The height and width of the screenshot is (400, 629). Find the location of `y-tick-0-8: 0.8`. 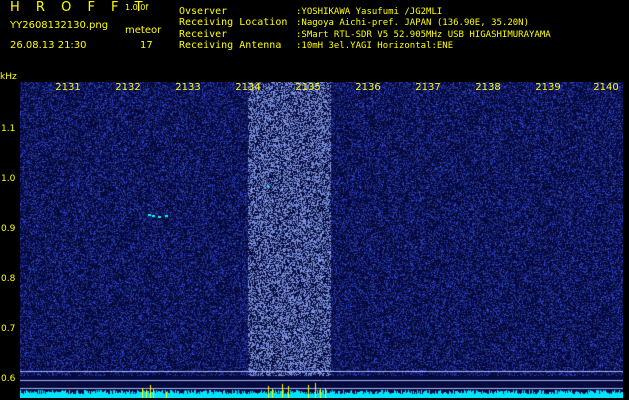

y-tick-0-8: 0.8 is located at coordinates (8, 279).